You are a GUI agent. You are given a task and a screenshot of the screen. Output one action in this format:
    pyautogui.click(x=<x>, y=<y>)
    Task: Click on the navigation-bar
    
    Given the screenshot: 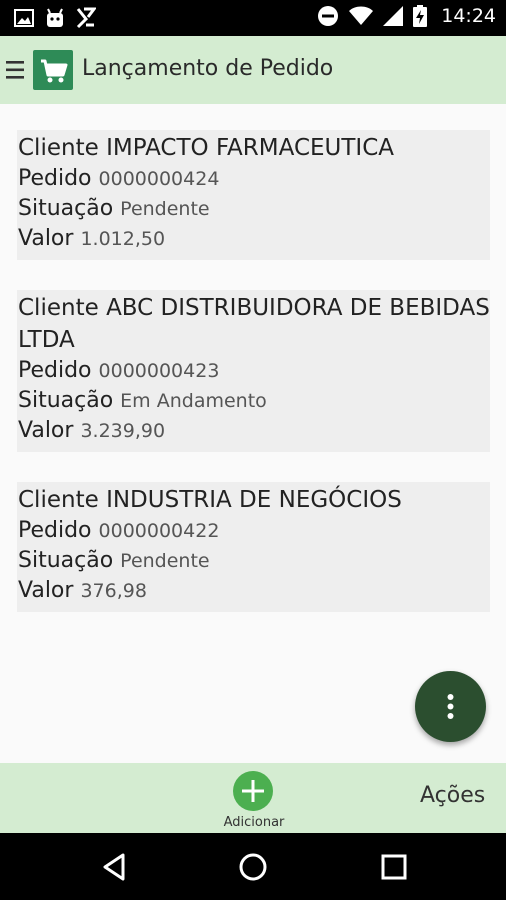 What is the action you would take?
    pyautogui.click(x=253, y=866)
    